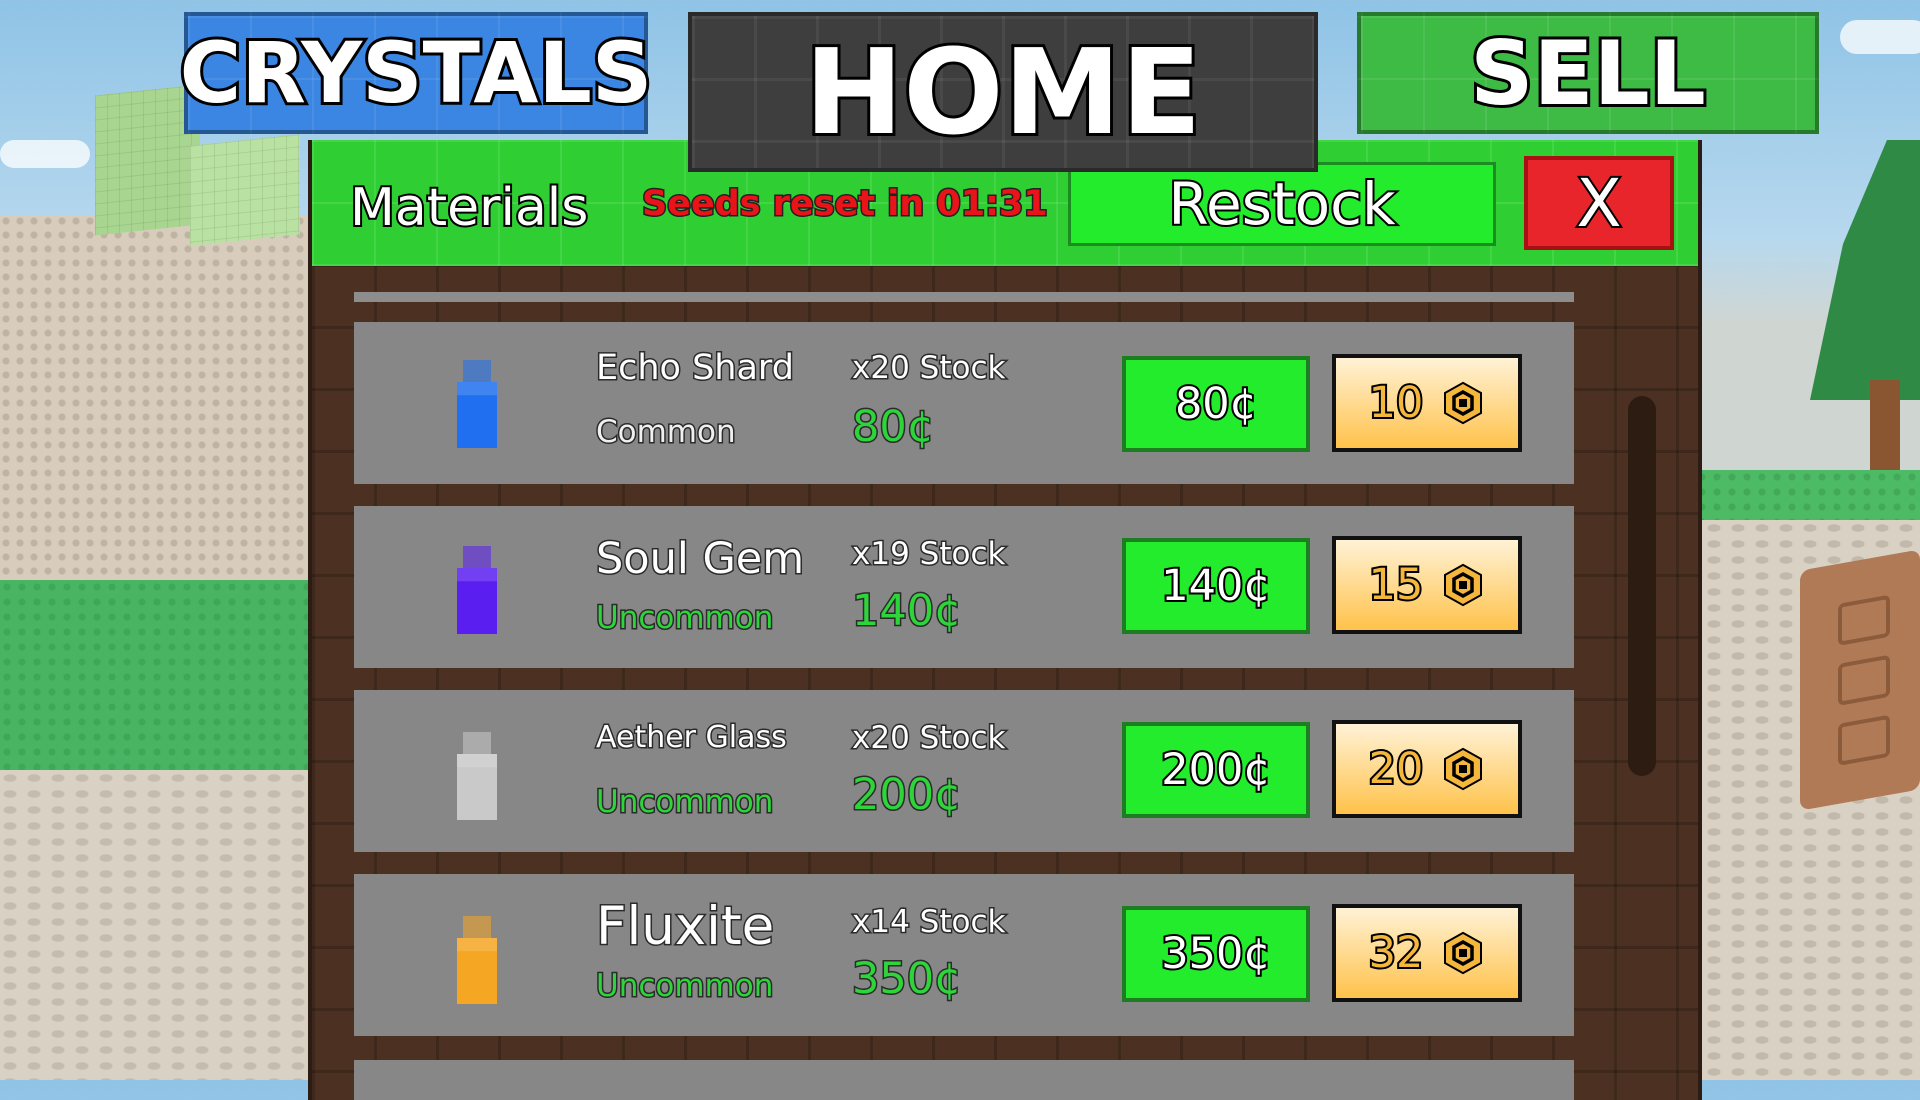 This screenshot has width=1920, height=1100. I want to click on scrollbar, so click(1642, 586).